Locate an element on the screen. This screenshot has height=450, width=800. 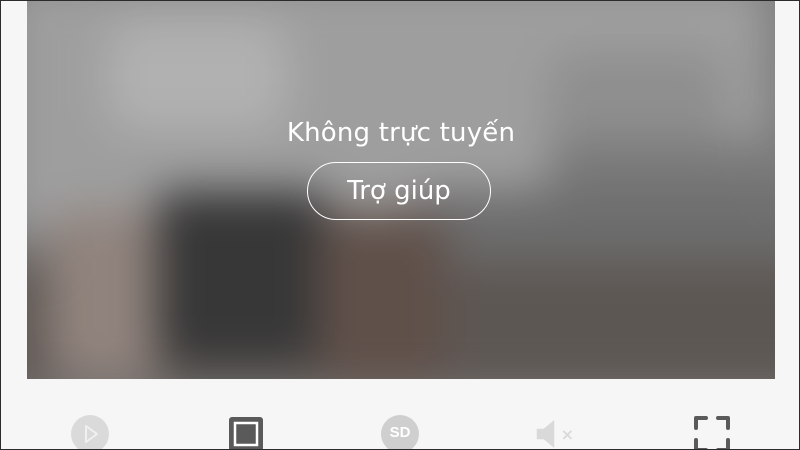
fullscreen-icon is located at coordinates (712, 432).